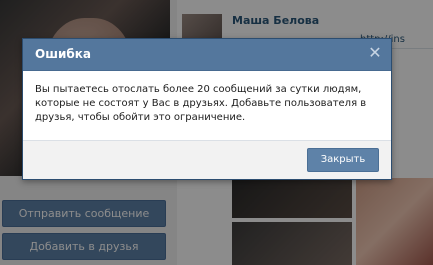 The width and height of the screenshot is (433, 265). What do you see at coordinates (375, 53) in the screenshot?
I see `close-icon: ✕` at bounding box center [375, 53].